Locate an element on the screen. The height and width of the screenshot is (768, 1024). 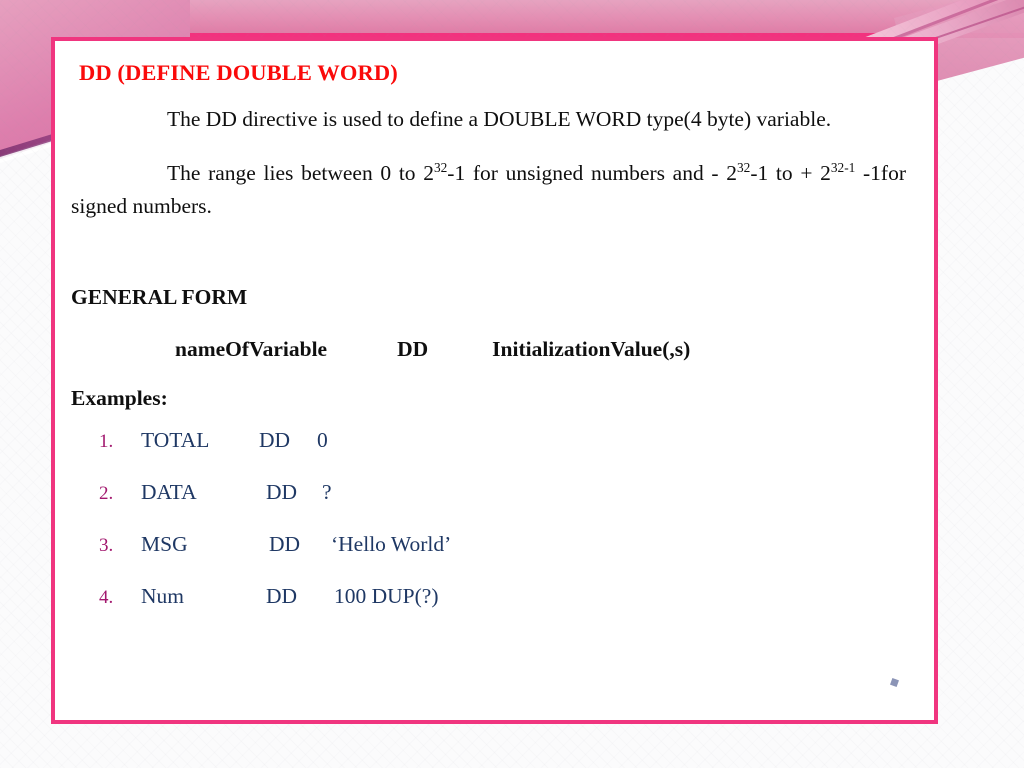
list-item-number: 4. is located at coordinates (106, 598).